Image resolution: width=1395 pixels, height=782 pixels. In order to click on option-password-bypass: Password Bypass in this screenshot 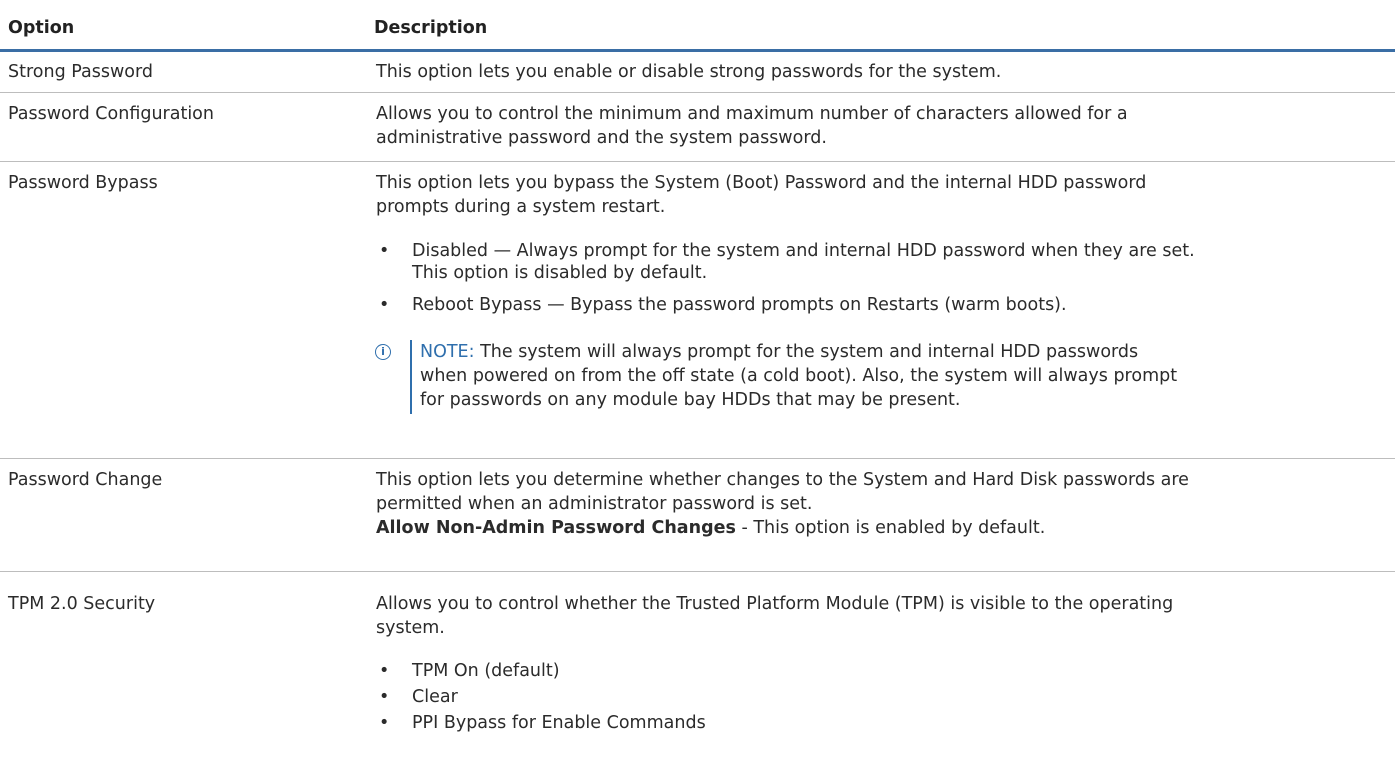, I will do `click(83, 183)`.